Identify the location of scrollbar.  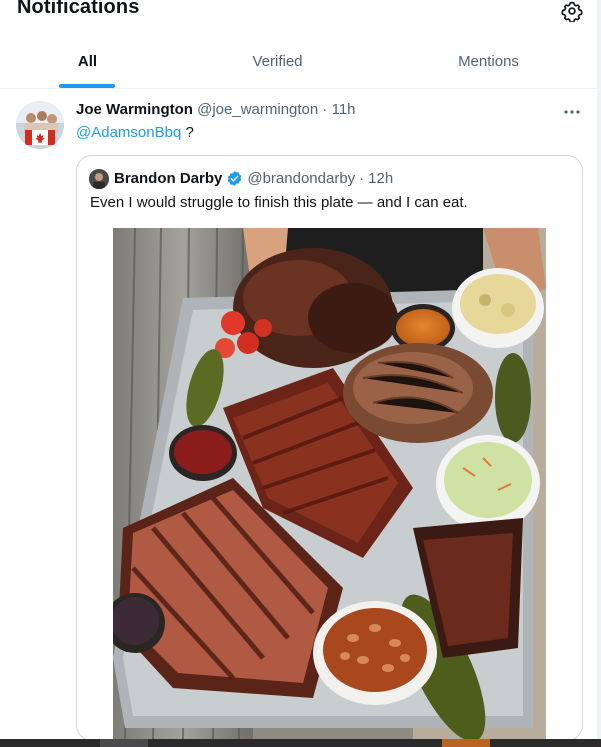
(599, 373).